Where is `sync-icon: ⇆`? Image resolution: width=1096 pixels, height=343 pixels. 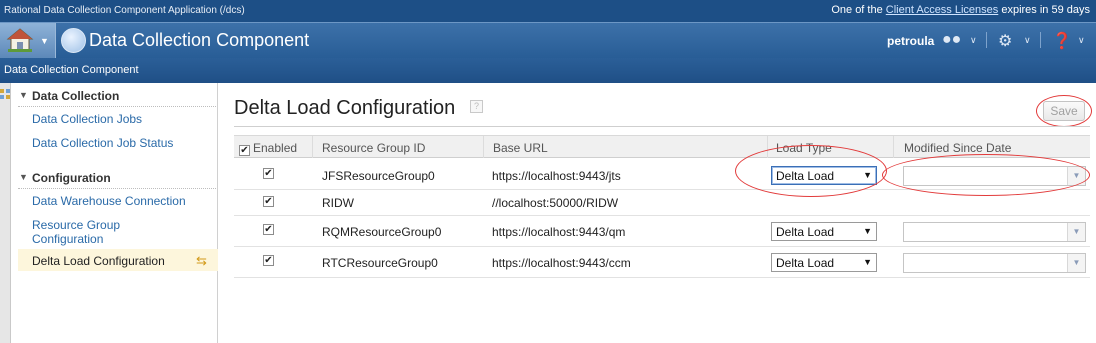
sync-icon: ⇆ is located at coordinates (201, 260).